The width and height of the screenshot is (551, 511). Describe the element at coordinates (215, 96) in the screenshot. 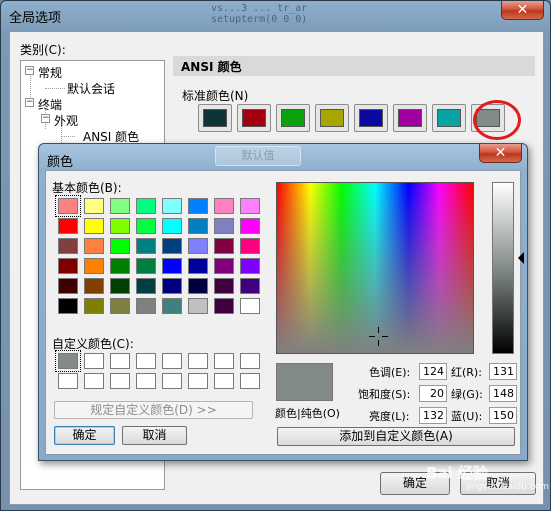

I see `standard-colors-label: 标准颜色(N)` at that location.